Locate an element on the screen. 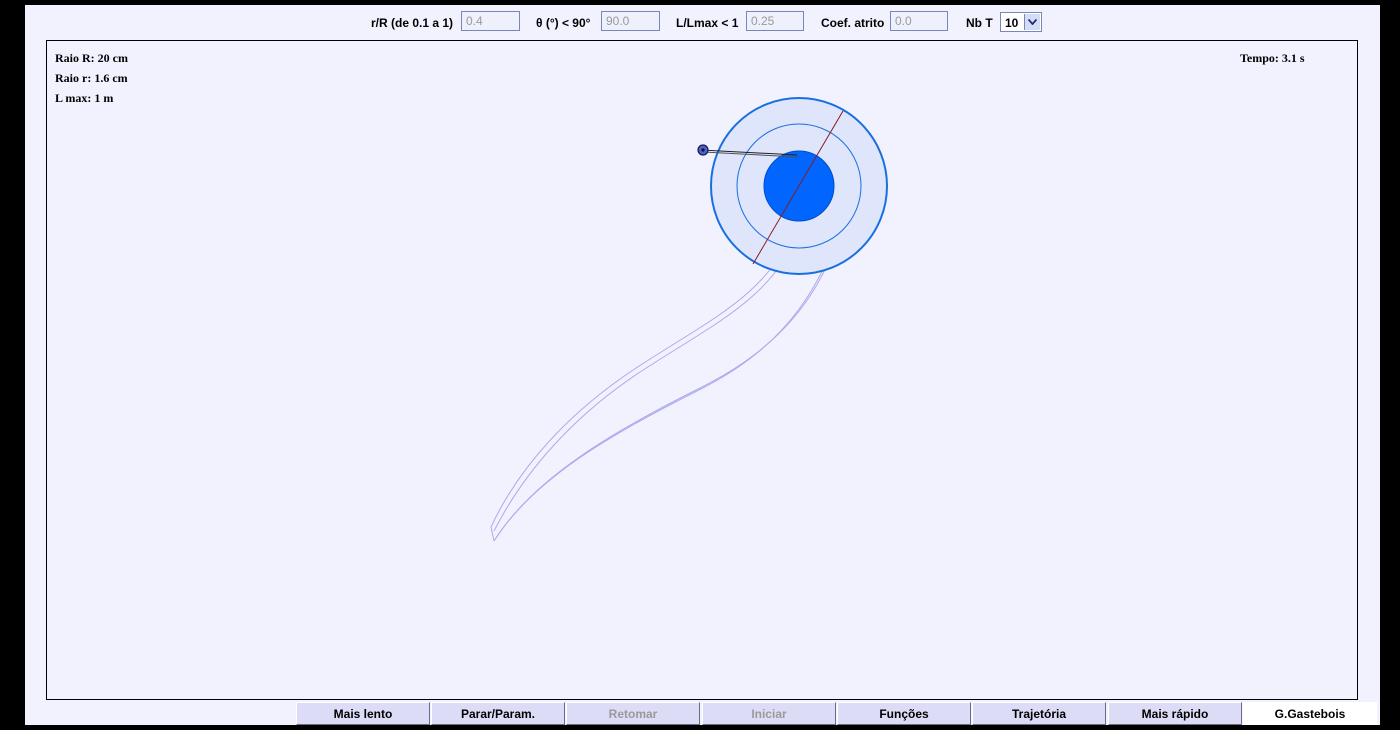  length-ratio-input is located at coordinates (775, 21).